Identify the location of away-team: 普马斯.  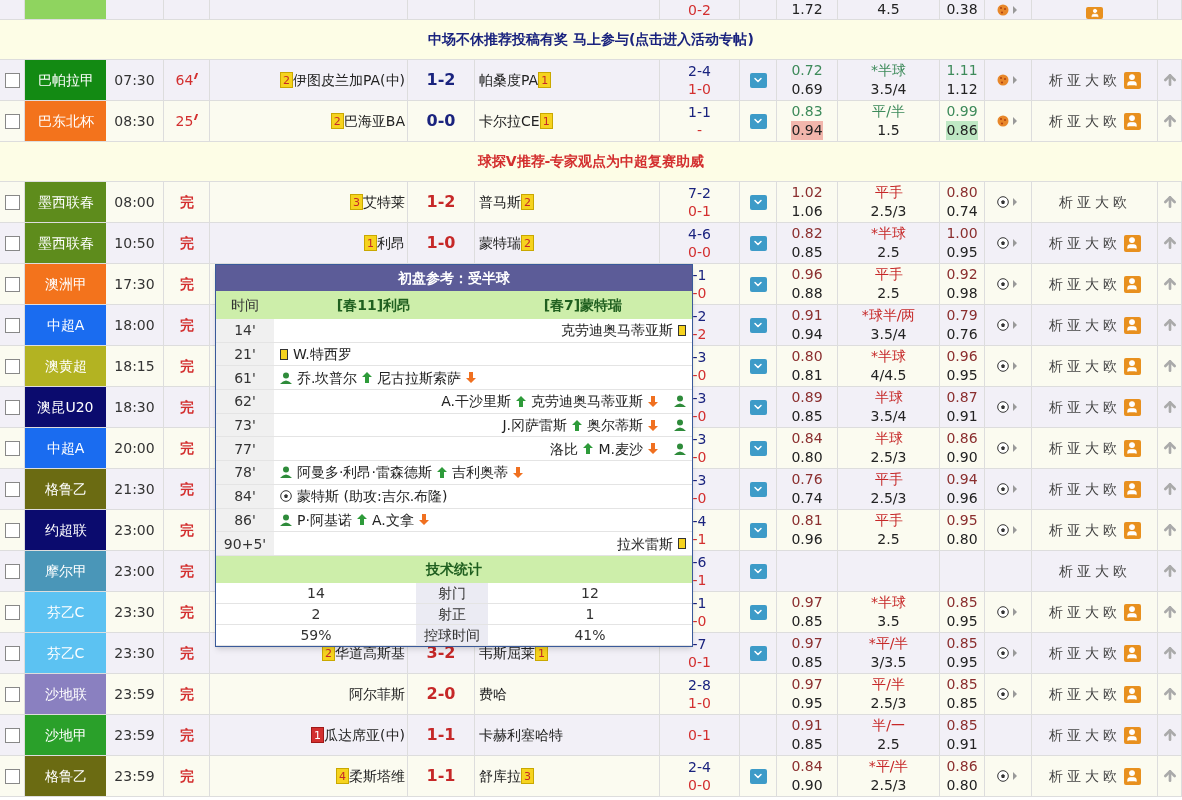
(500, 202).